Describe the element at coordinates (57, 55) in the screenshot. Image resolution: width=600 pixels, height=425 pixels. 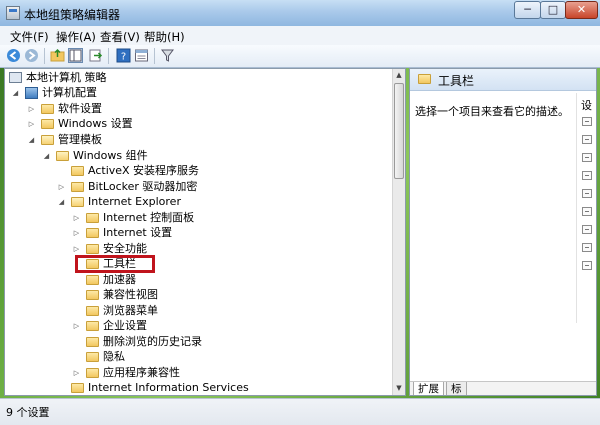
I see `folder-up-icon` at that location.